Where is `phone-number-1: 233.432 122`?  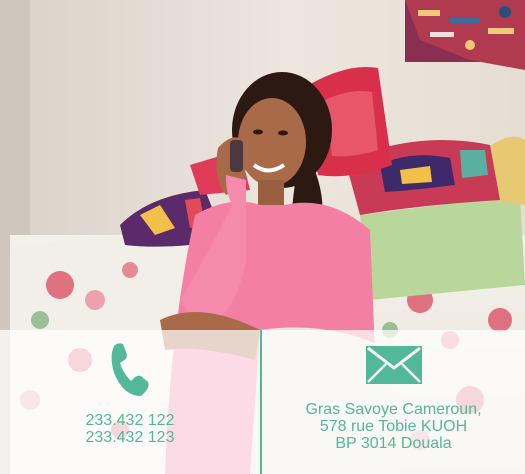 phone-number-1: 233.432 122 is located at coordinates (130, 420).